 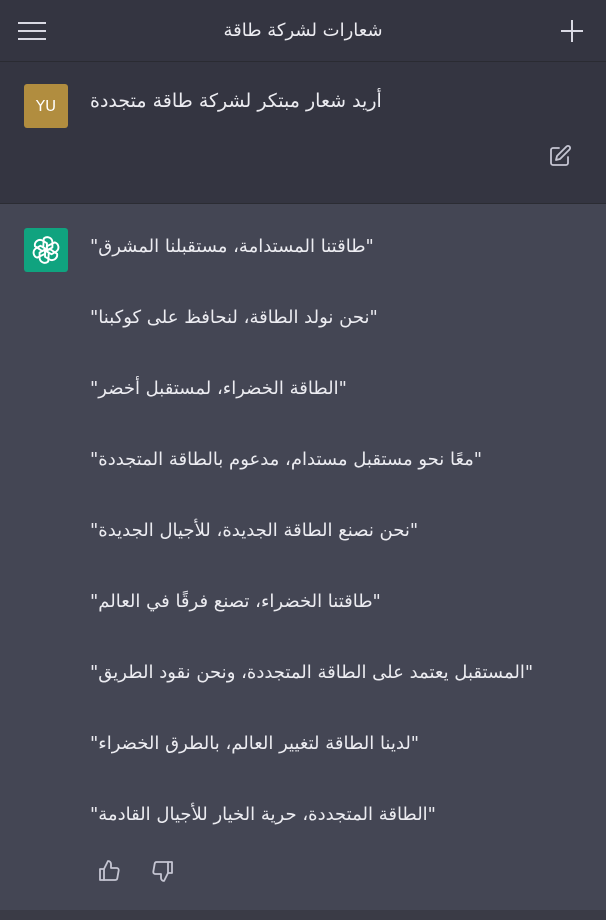 I want to click on edit-message-button, so click(x=560, y=156).